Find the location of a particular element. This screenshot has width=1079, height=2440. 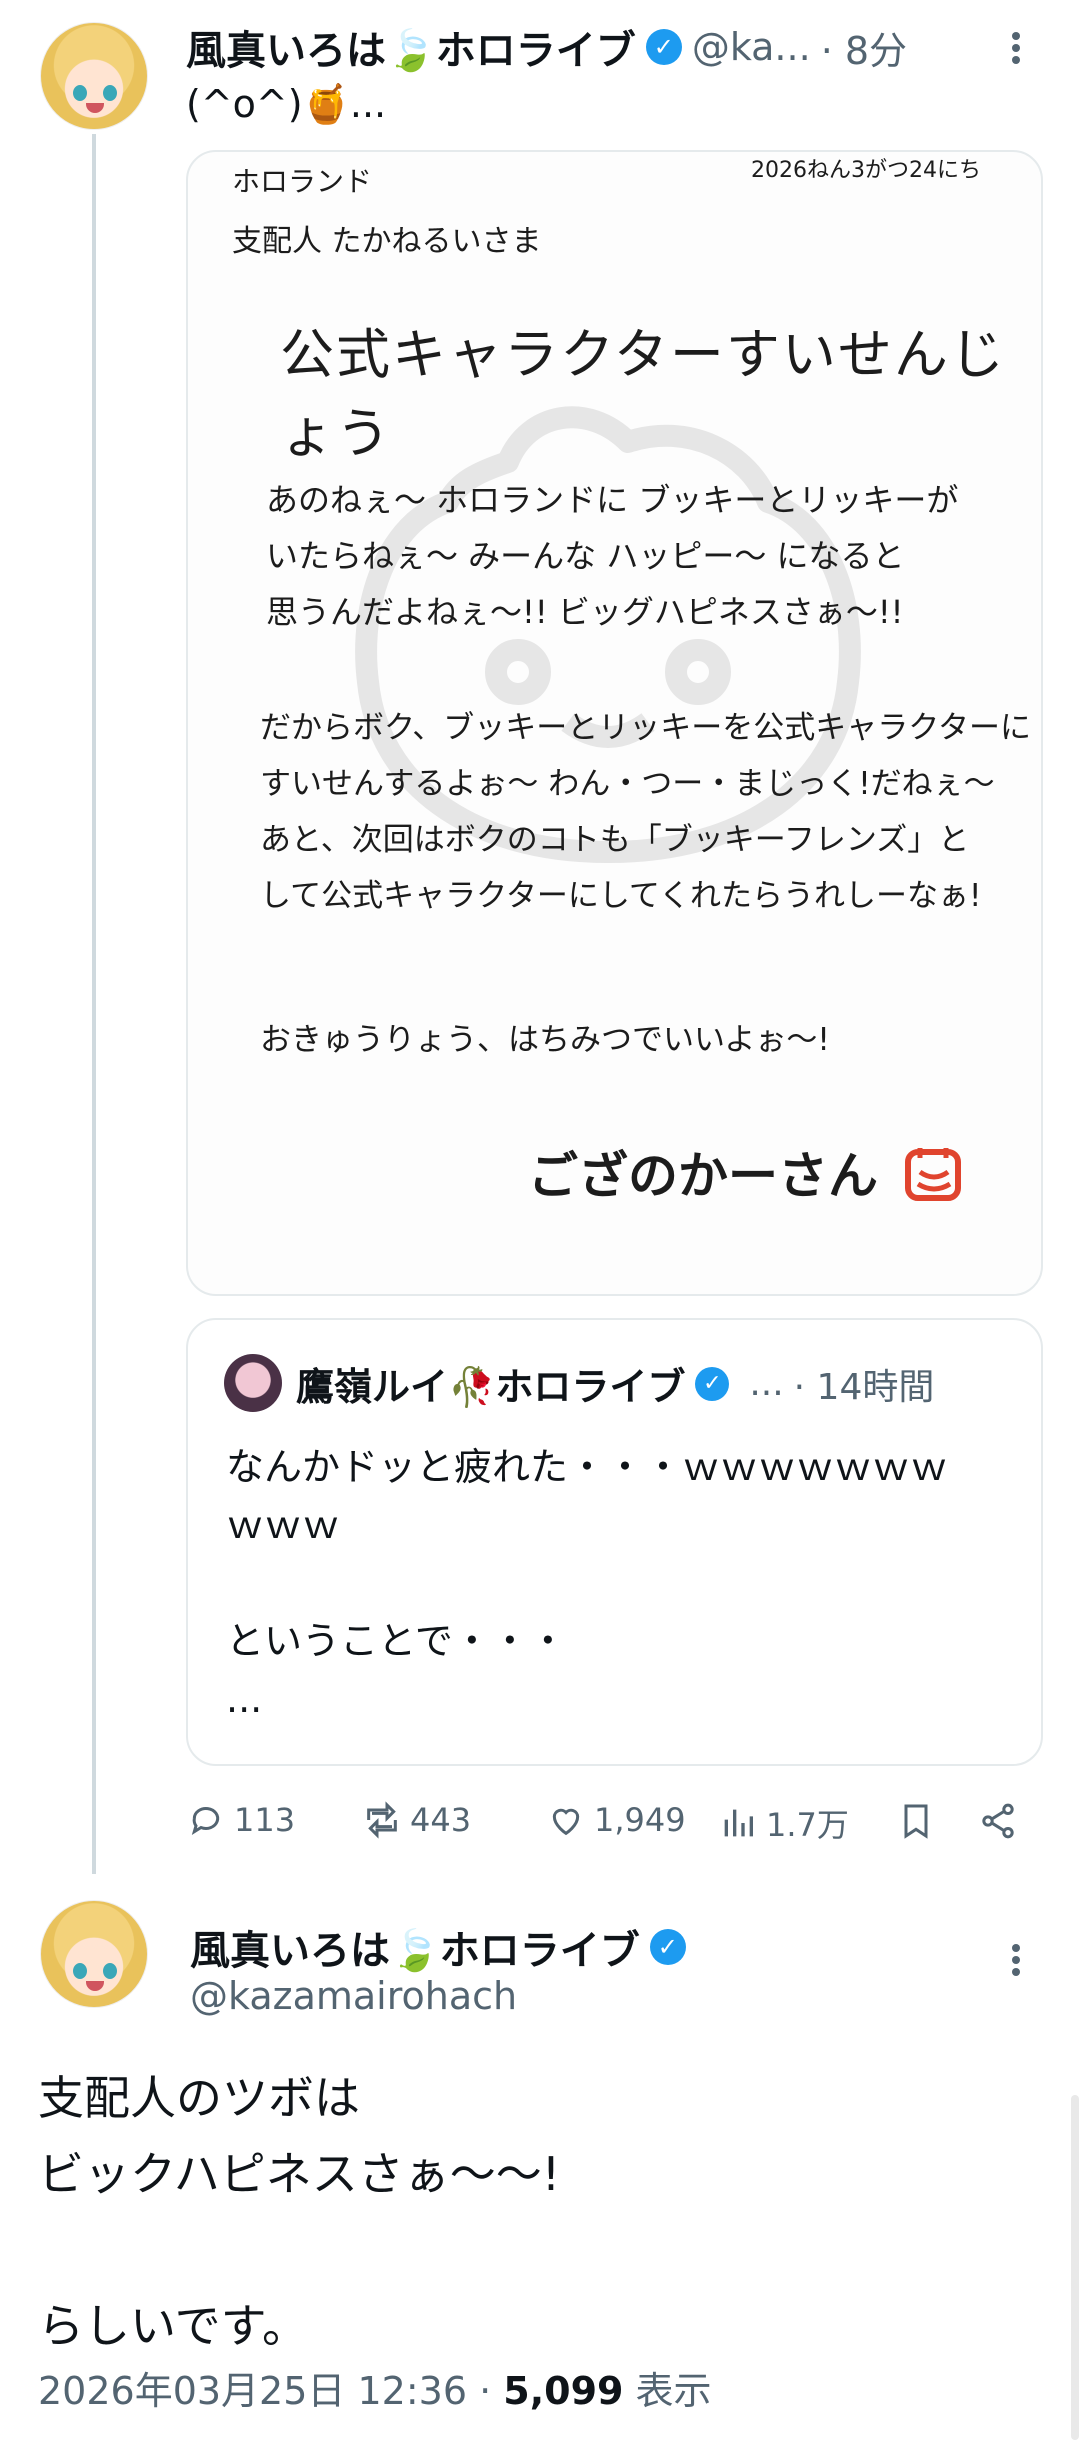

reply-meta: 2026年03月25日 12:36 · 5,099 表示 is located at coordinates (375, 2387).